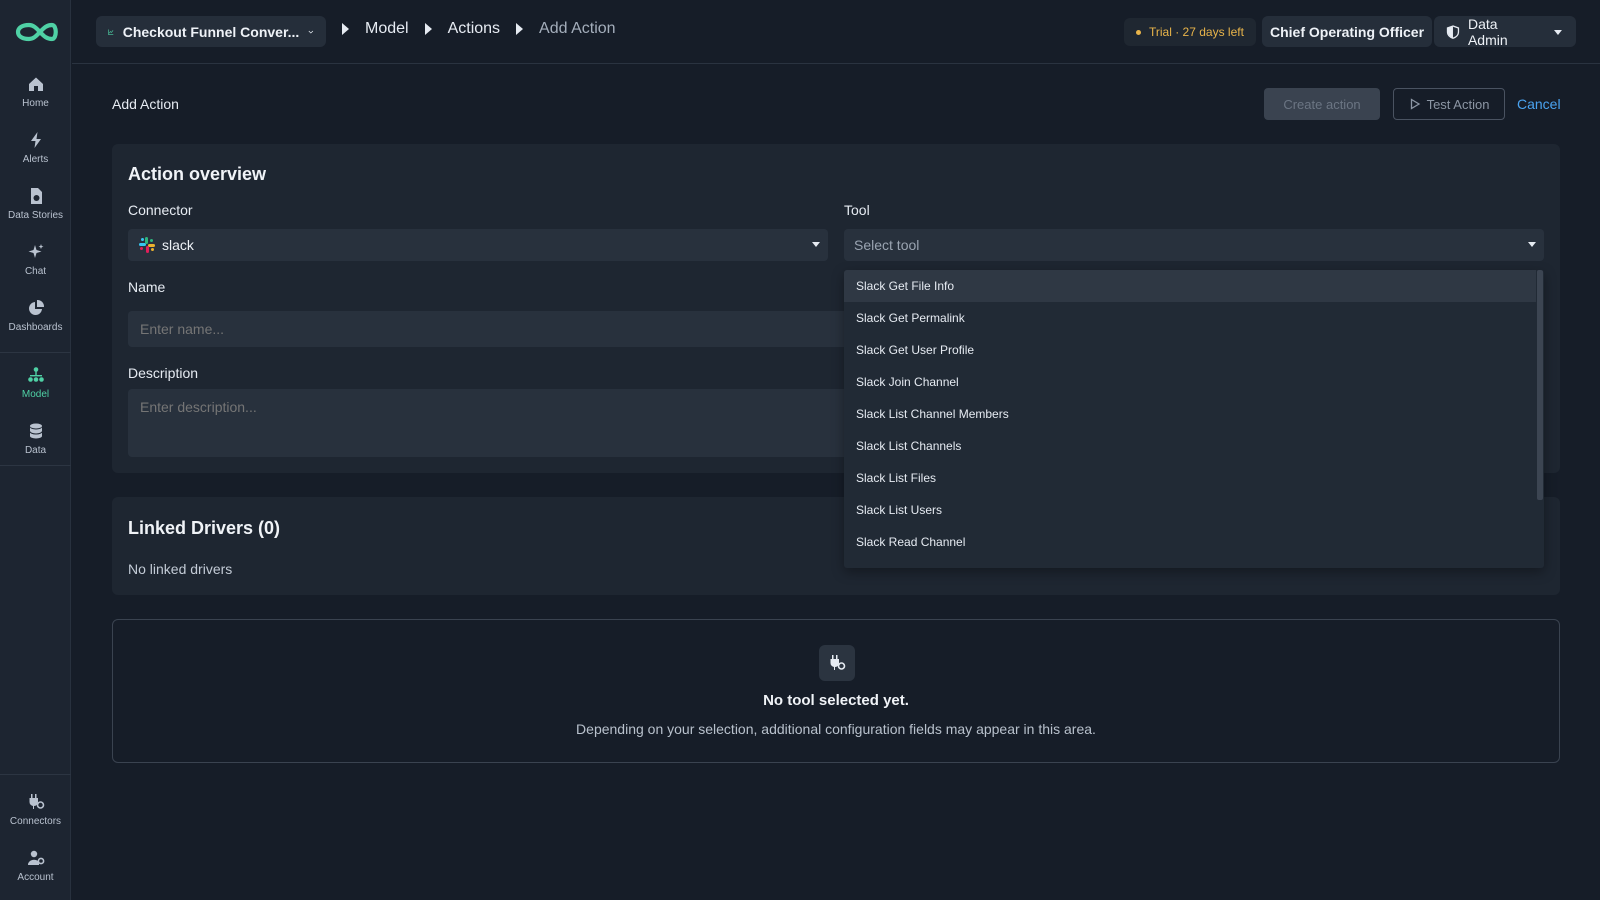  What do you see at coordinates (836, 700) in the screenshot?
I see `empty-state-title: No tool selected yet.` at bounding box center [836, 700].